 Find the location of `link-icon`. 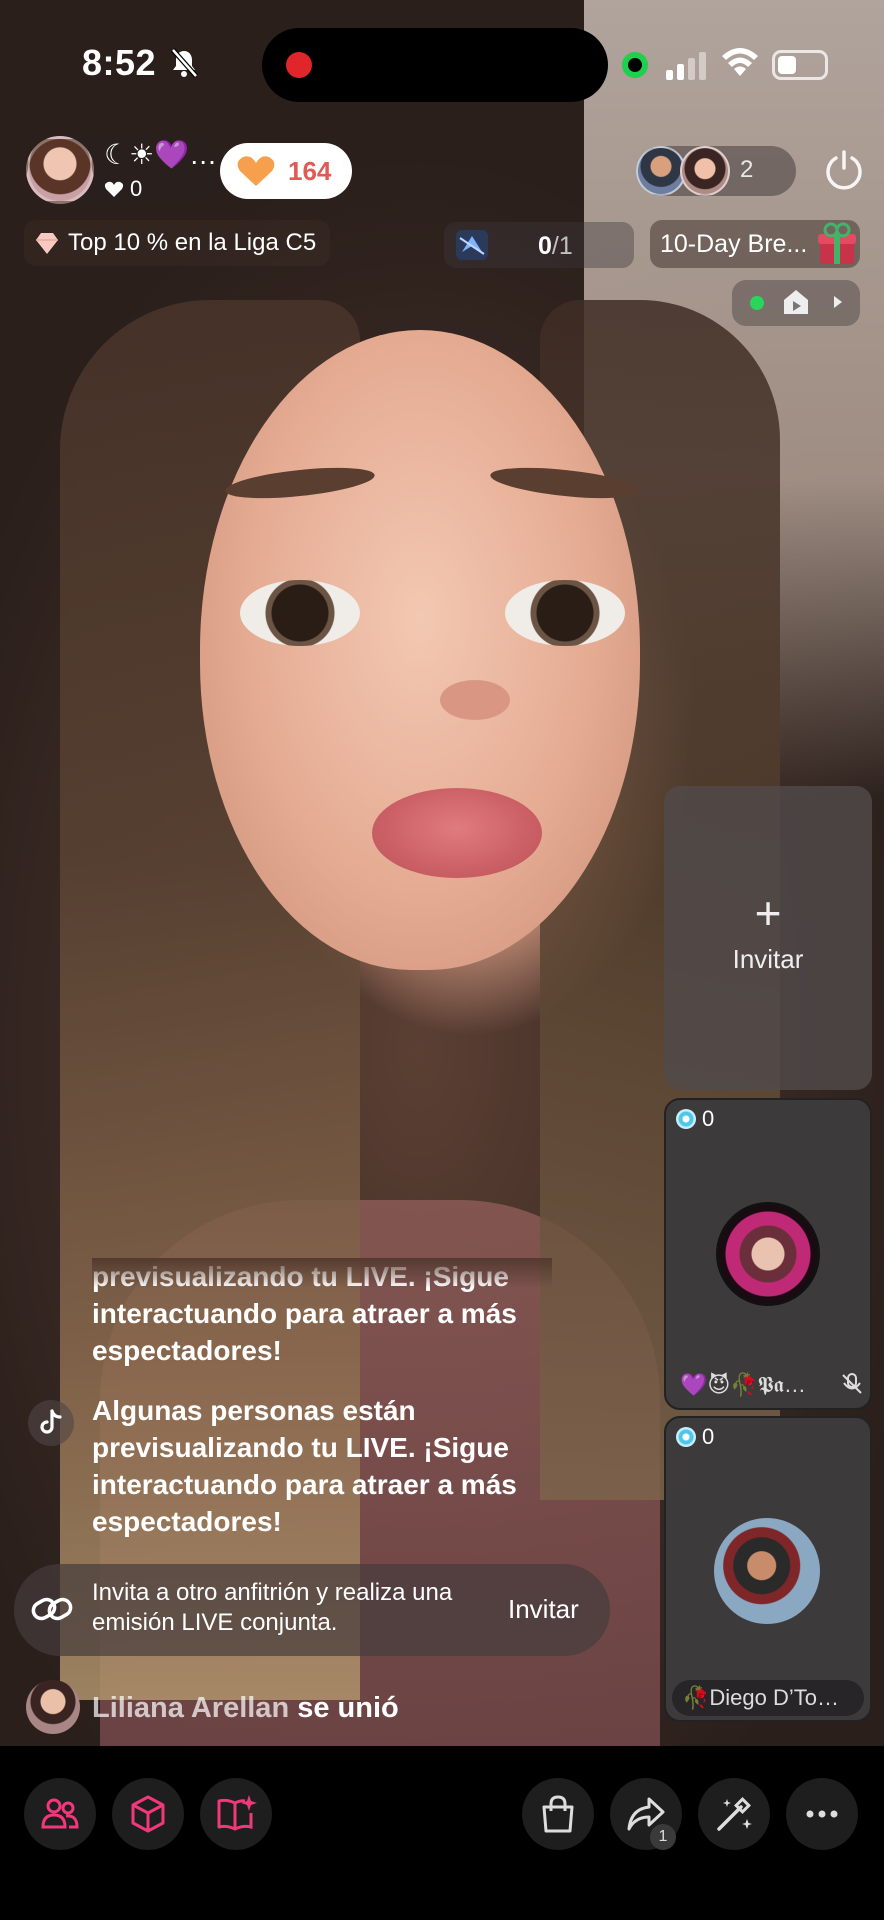

link-icon is located at coordinates (52, 1609).